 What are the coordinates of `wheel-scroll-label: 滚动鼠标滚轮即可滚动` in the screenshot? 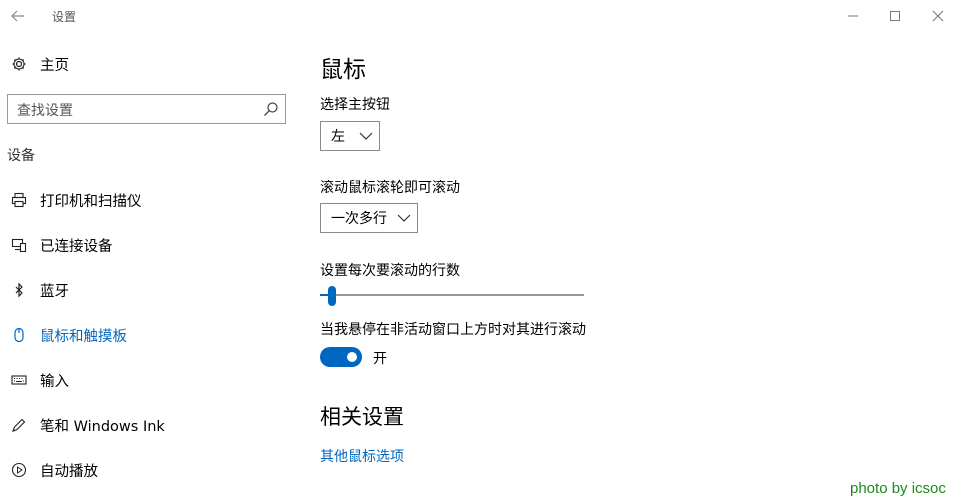 It's located at (390, 188).